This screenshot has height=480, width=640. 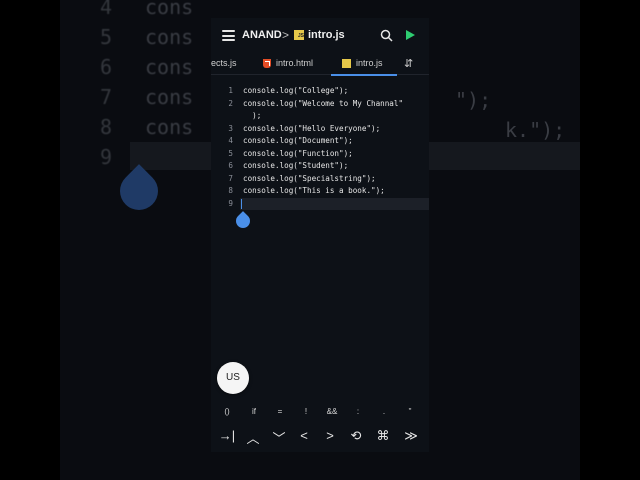 What do you see at coordinates (267, 63) in the screenshot?
I see `html5-icon` at bounding box center [267, 63].